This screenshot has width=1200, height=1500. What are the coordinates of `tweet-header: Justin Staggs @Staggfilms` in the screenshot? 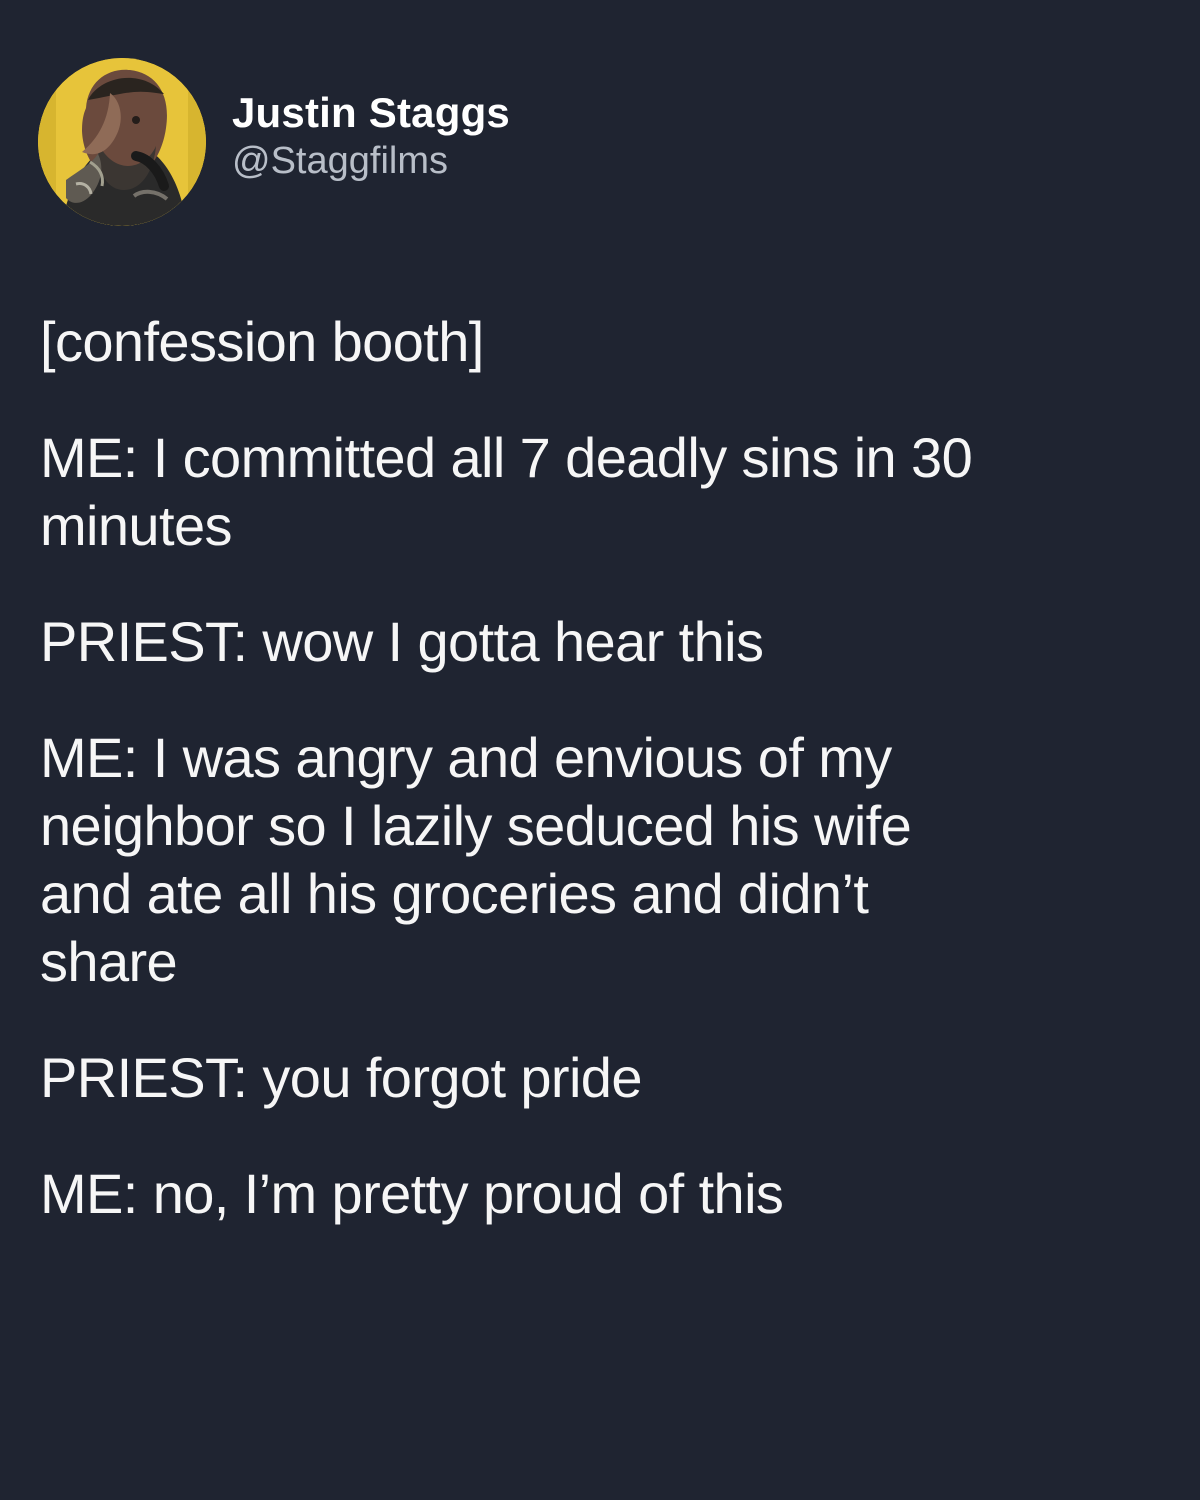 It's located at (274, 142).